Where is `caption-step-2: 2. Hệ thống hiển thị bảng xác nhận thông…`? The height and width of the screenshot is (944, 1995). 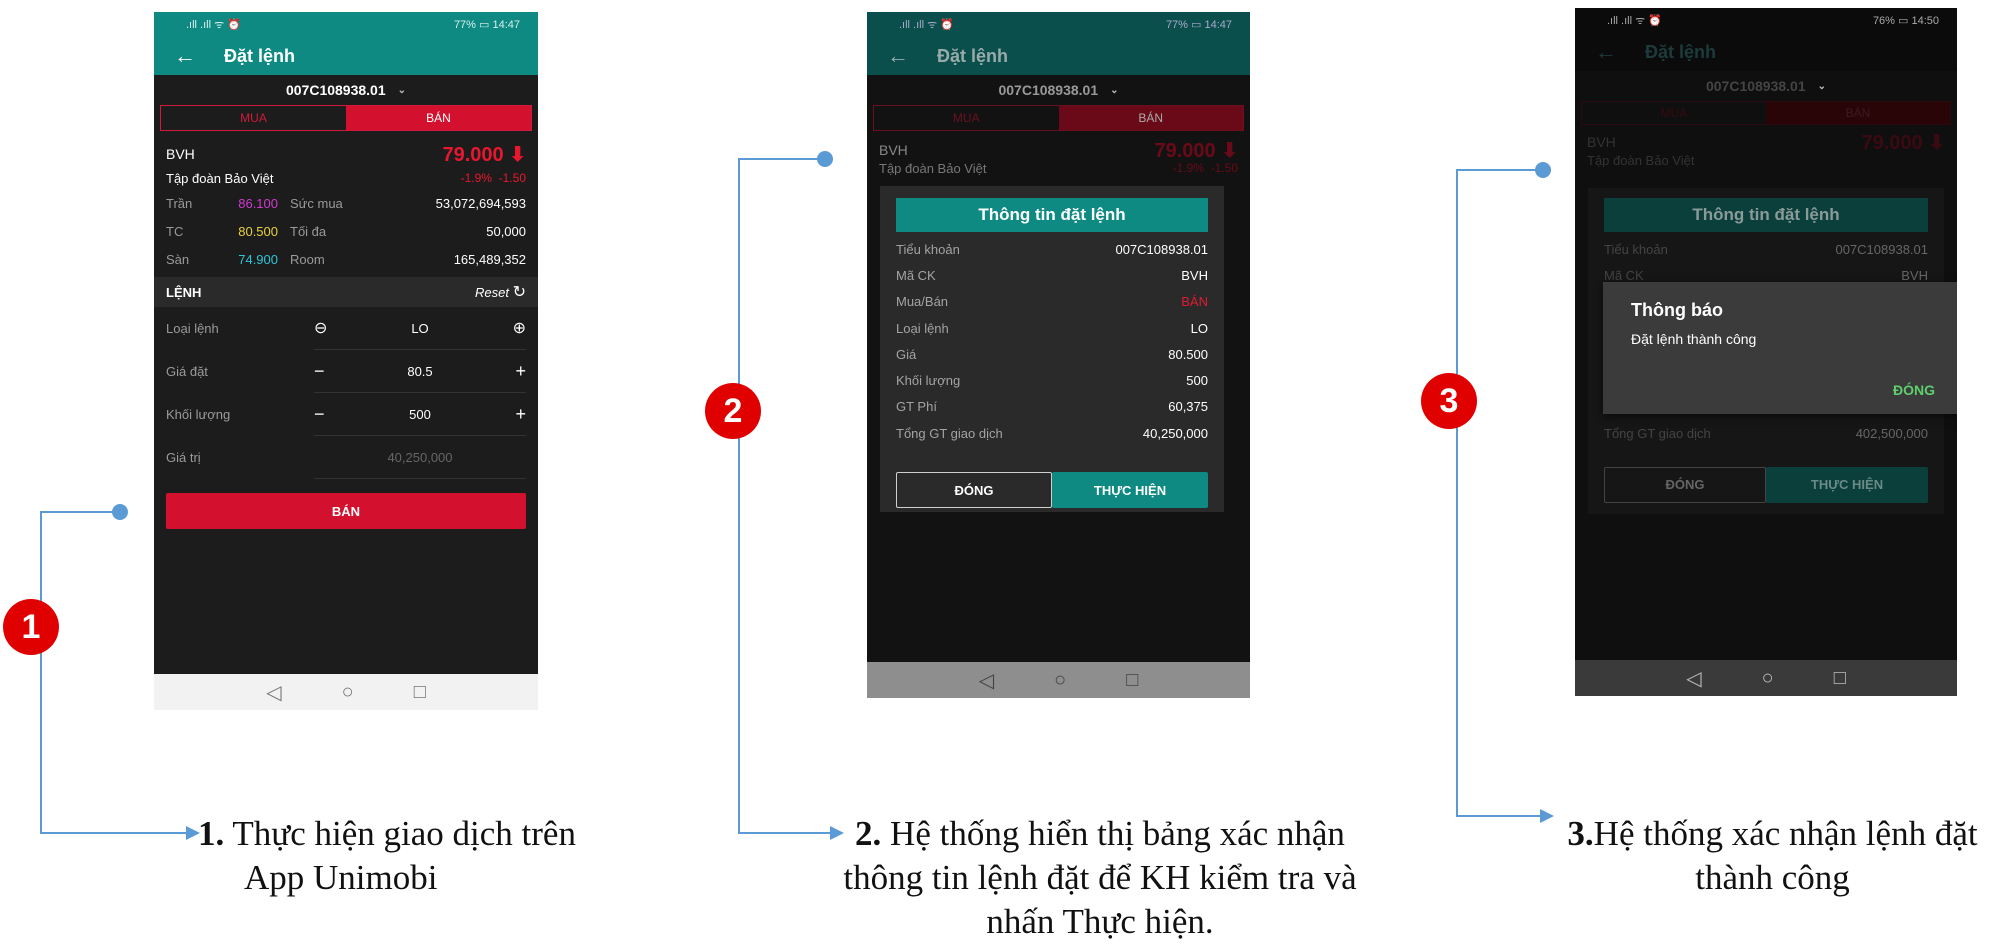 caption-step-2: 2. Hệ thống hiển thị bảng xác nhận thông… is located at coordinates (1100, 878).